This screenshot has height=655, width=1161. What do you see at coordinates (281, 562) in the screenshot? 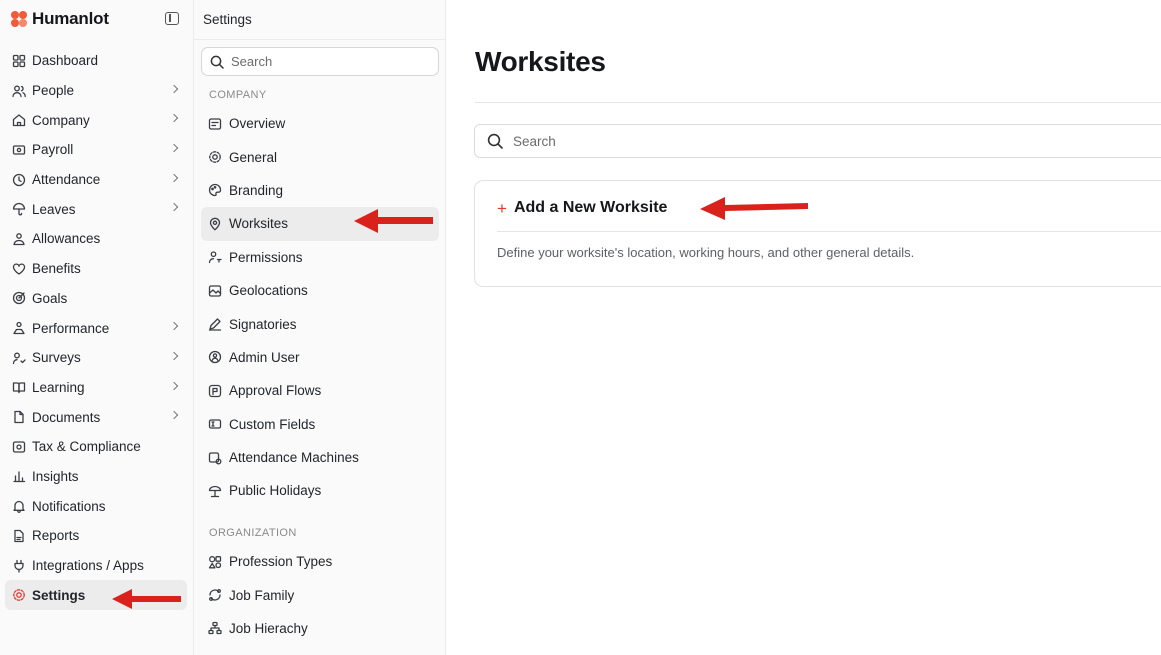
I see `settings-item-label: Profession Types` at bounding box center [281, 562].